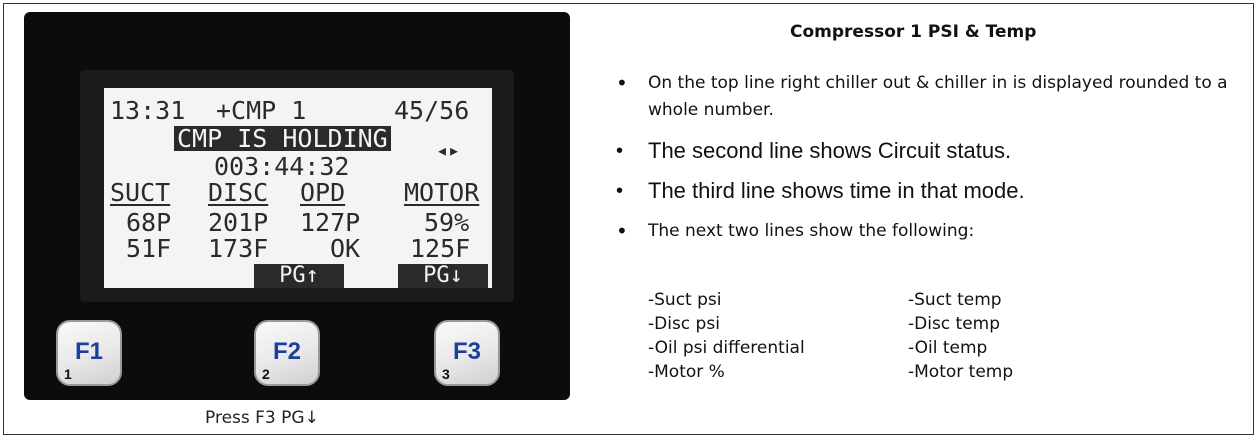 The image size is (1259, 438). What do you see at coordinates (261, 110) in the screenshot?
I see `lcd-compressor: +CMP 1` at bounding box center [261, 110].